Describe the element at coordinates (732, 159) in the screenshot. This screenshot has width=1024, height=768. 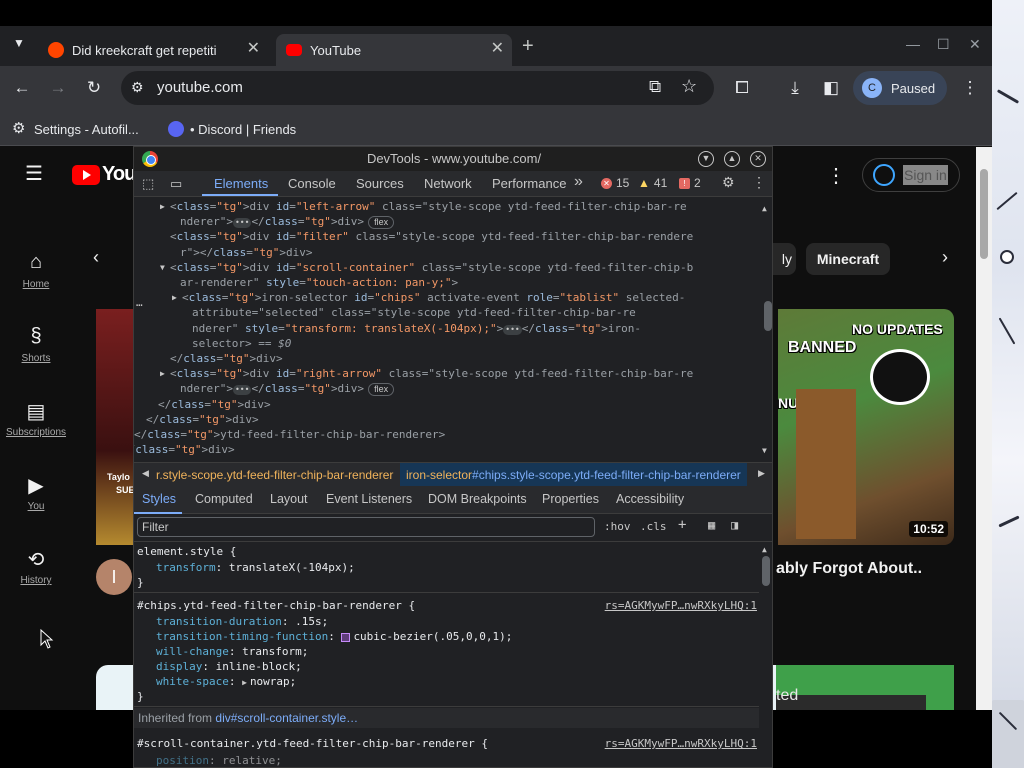
I see `chevron-up-icon: ▲` at that location.